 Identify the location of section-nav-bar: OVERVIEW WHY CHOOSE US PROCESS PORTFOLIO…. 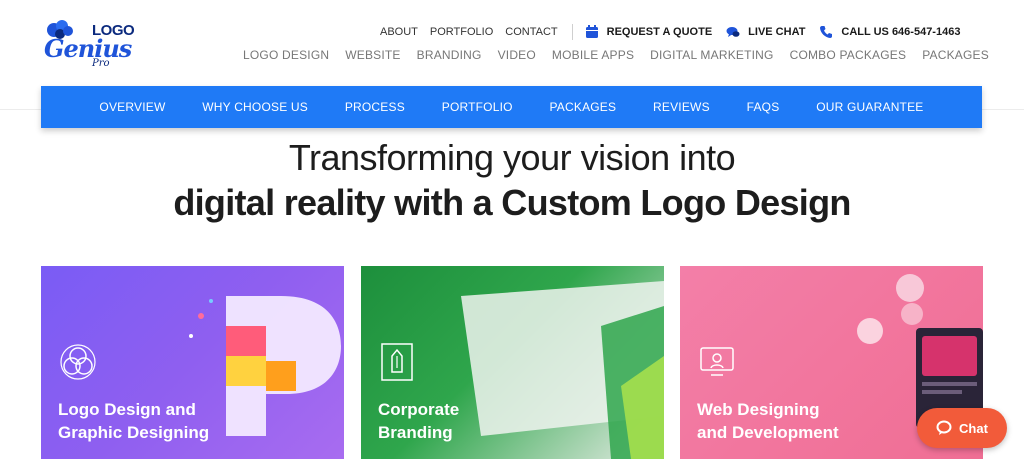
(511, 107).